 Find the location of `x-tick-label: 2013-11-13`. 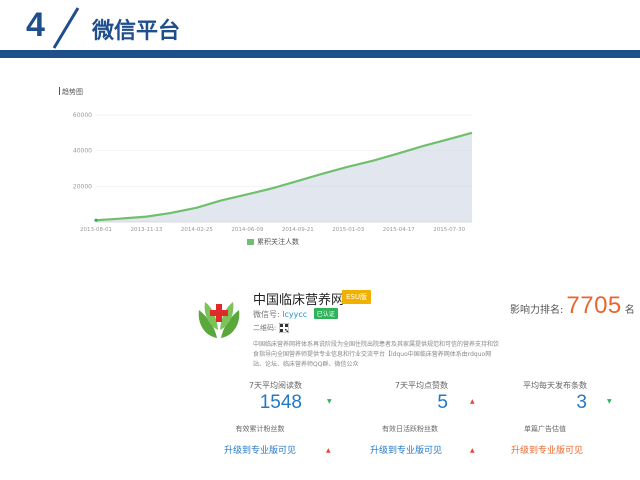

x-tick-label: 2013-11-13 is located at coordinates (146, 229).